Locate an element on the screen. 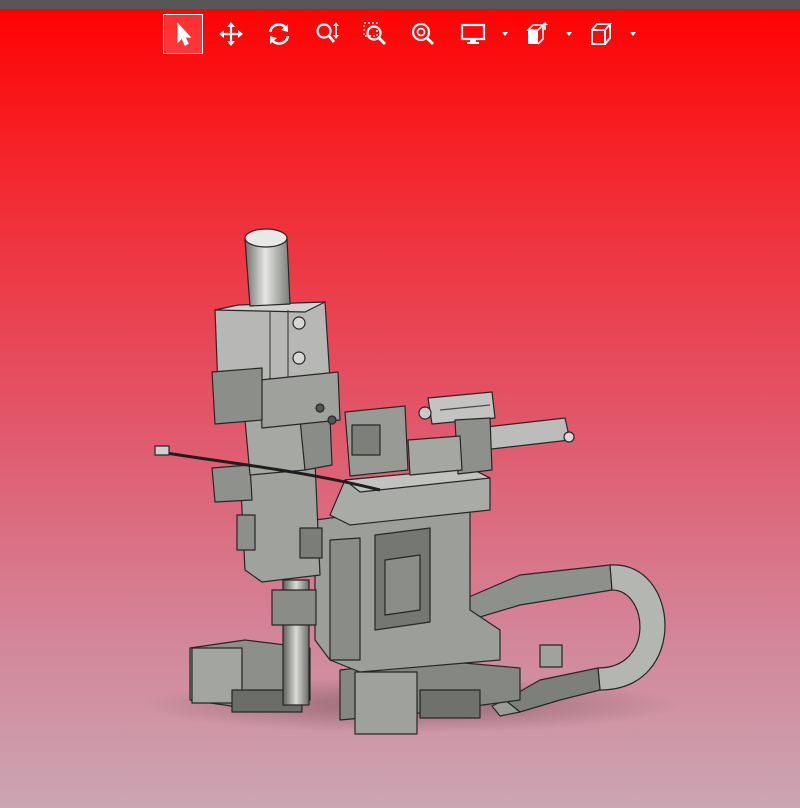 Image resolution: width=800 pixels, height=808 pixels. display-mode-button is located at coordinates (473, 34).